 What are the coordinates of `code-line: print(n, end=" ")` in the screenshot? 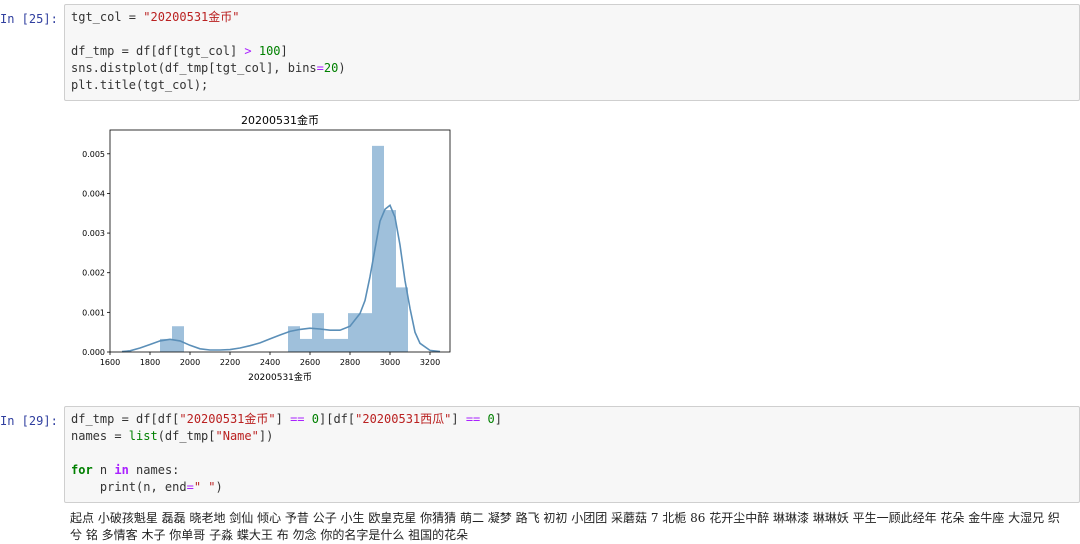 It's located at (572, 487).